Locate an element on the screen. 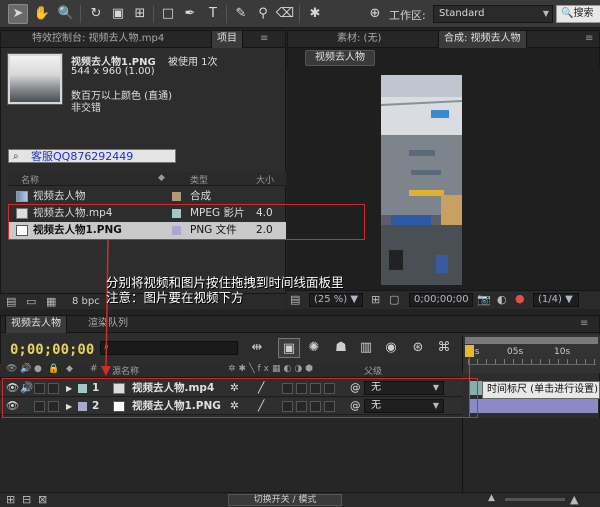 Image resolution: width=600 pixels, height=507 pixels. column-source-name: 源名称 is located at coordinates (125, 370).